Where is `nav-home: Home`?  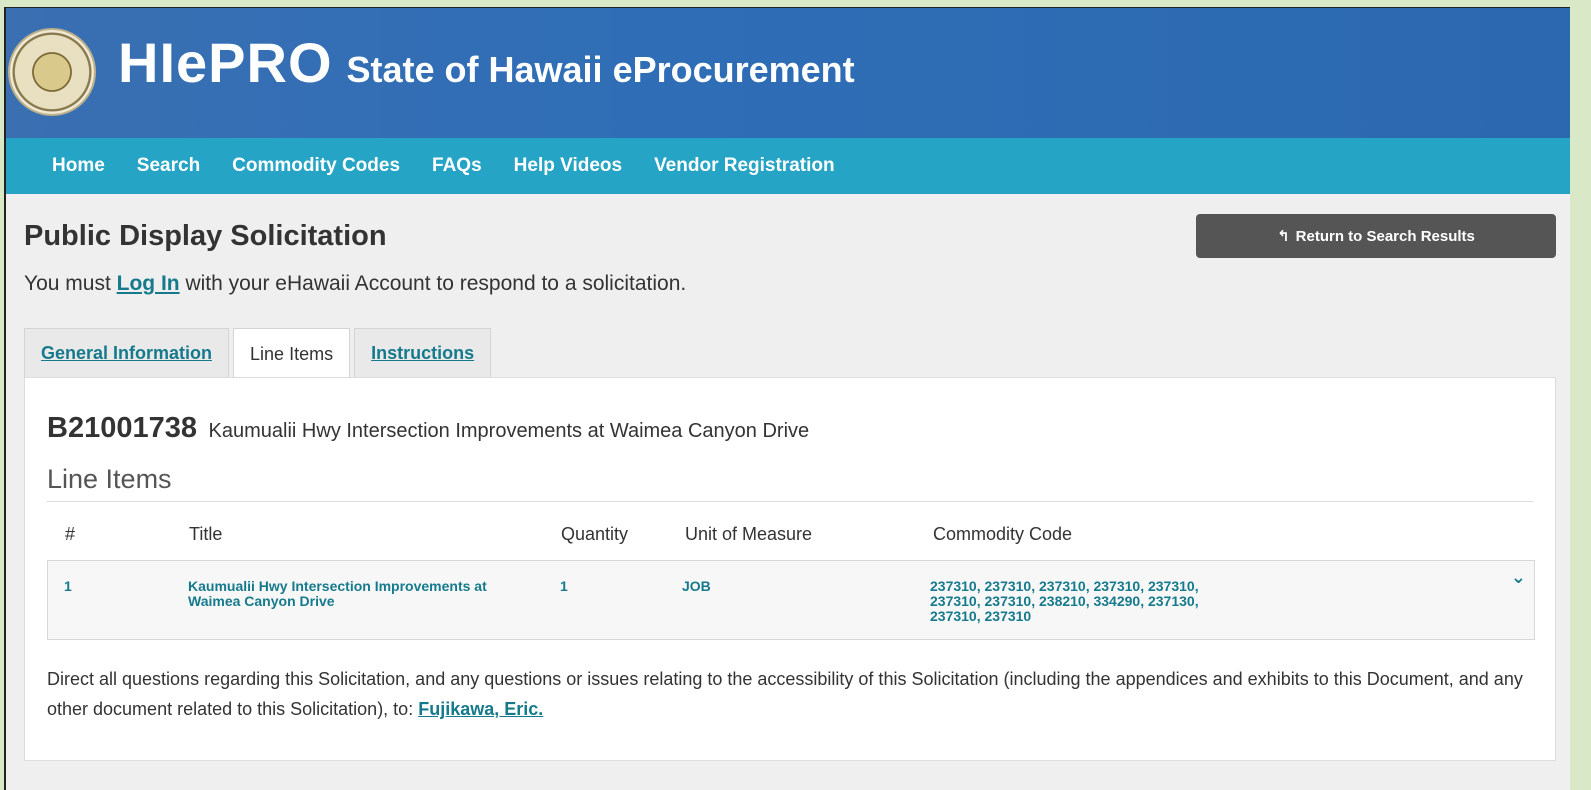 nav-home: Home is located at coordinates (86, 166).